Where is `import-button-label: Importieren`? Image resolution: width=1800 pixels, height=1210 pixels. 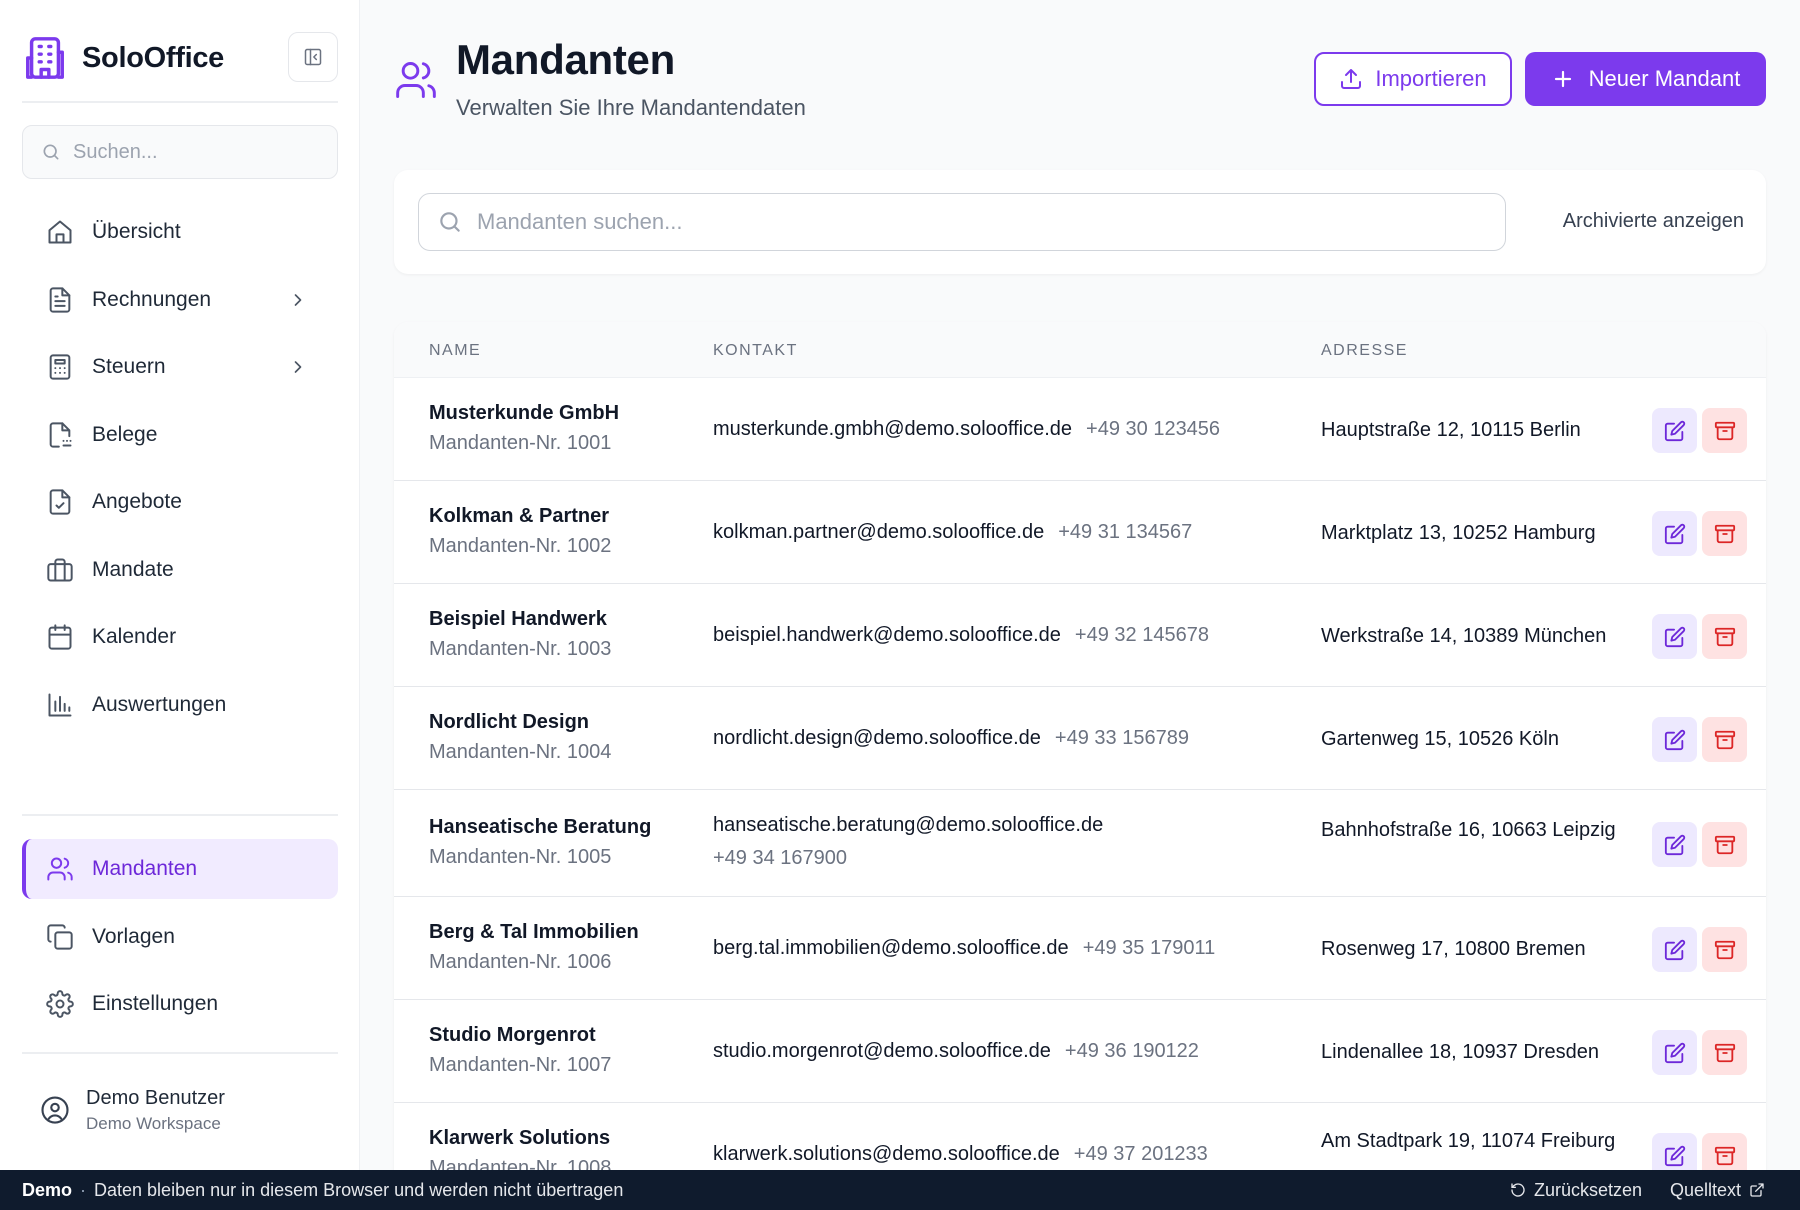
import-button-label: Importieren is located at coordinates (1431, 78).